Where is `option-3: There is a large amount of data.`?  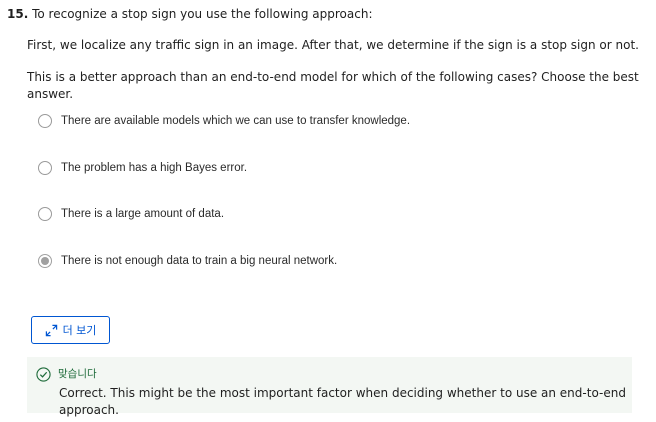
option-3: There is a large amount of data. is located at coordinates (131, 214).